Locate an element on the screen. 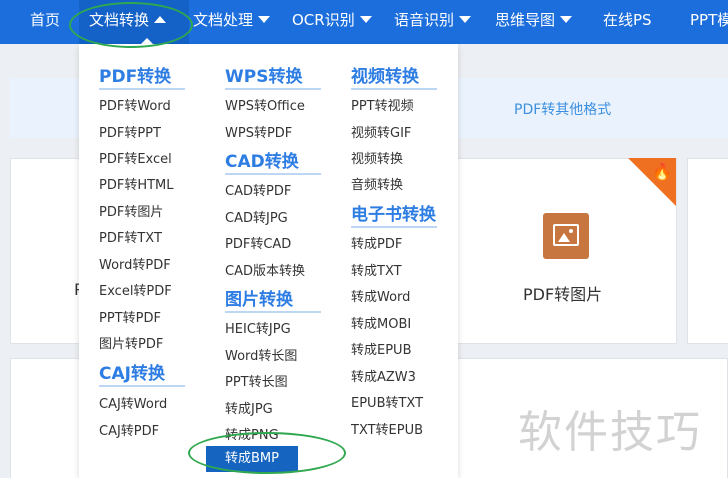 The height and width of the screenshot is (478, 728). menu-item-ebook-to-word: 转成Word is located at coordinates (380, 295).